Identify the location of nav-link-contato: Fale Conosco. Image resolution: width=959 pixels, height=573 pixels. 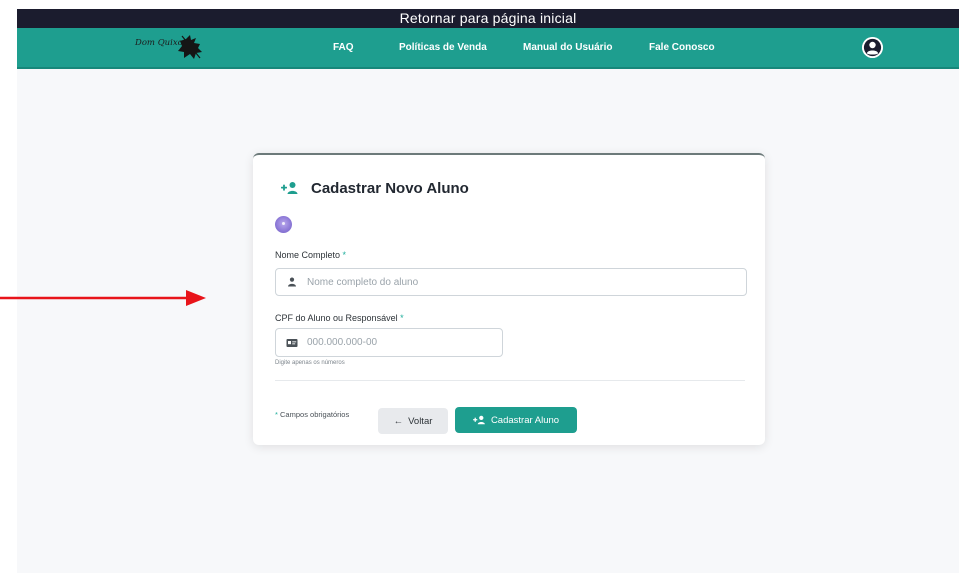
(682, 47).